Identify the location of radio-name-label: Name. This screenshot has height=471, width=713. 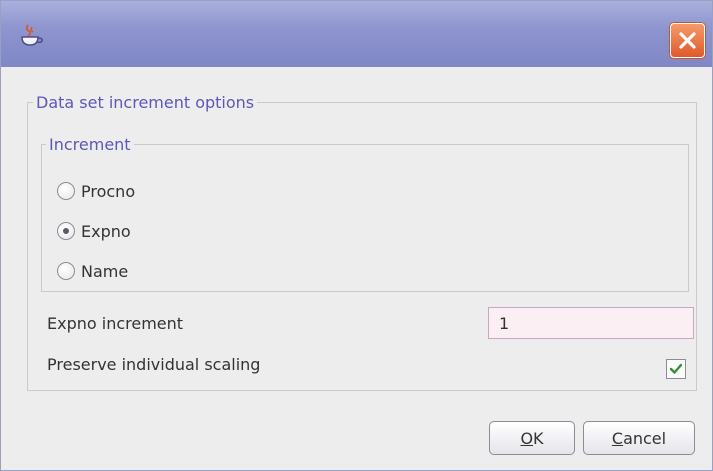
(105, 271).